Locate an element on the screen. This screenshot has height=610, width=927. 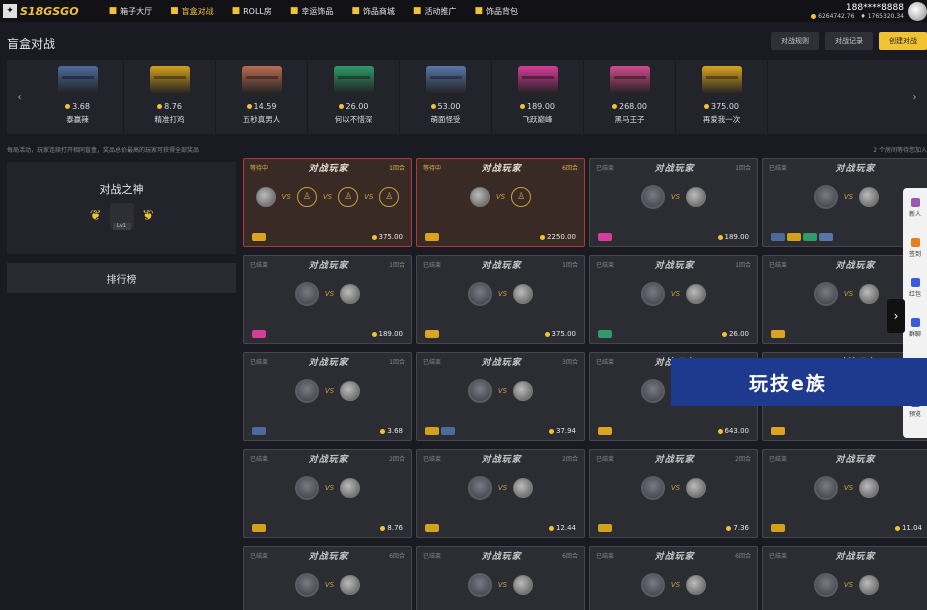
case-item: 53.00 萌面怪受 is located at coordinates (446, 97).